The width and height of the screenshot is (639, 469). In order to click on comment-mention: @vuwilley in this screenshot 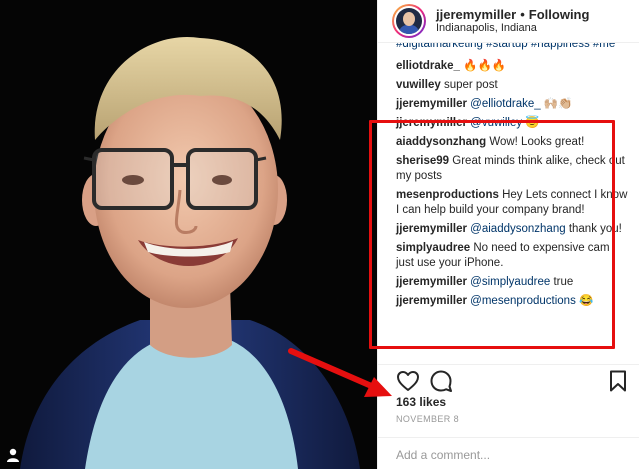, I will do `click(496, 123)`.